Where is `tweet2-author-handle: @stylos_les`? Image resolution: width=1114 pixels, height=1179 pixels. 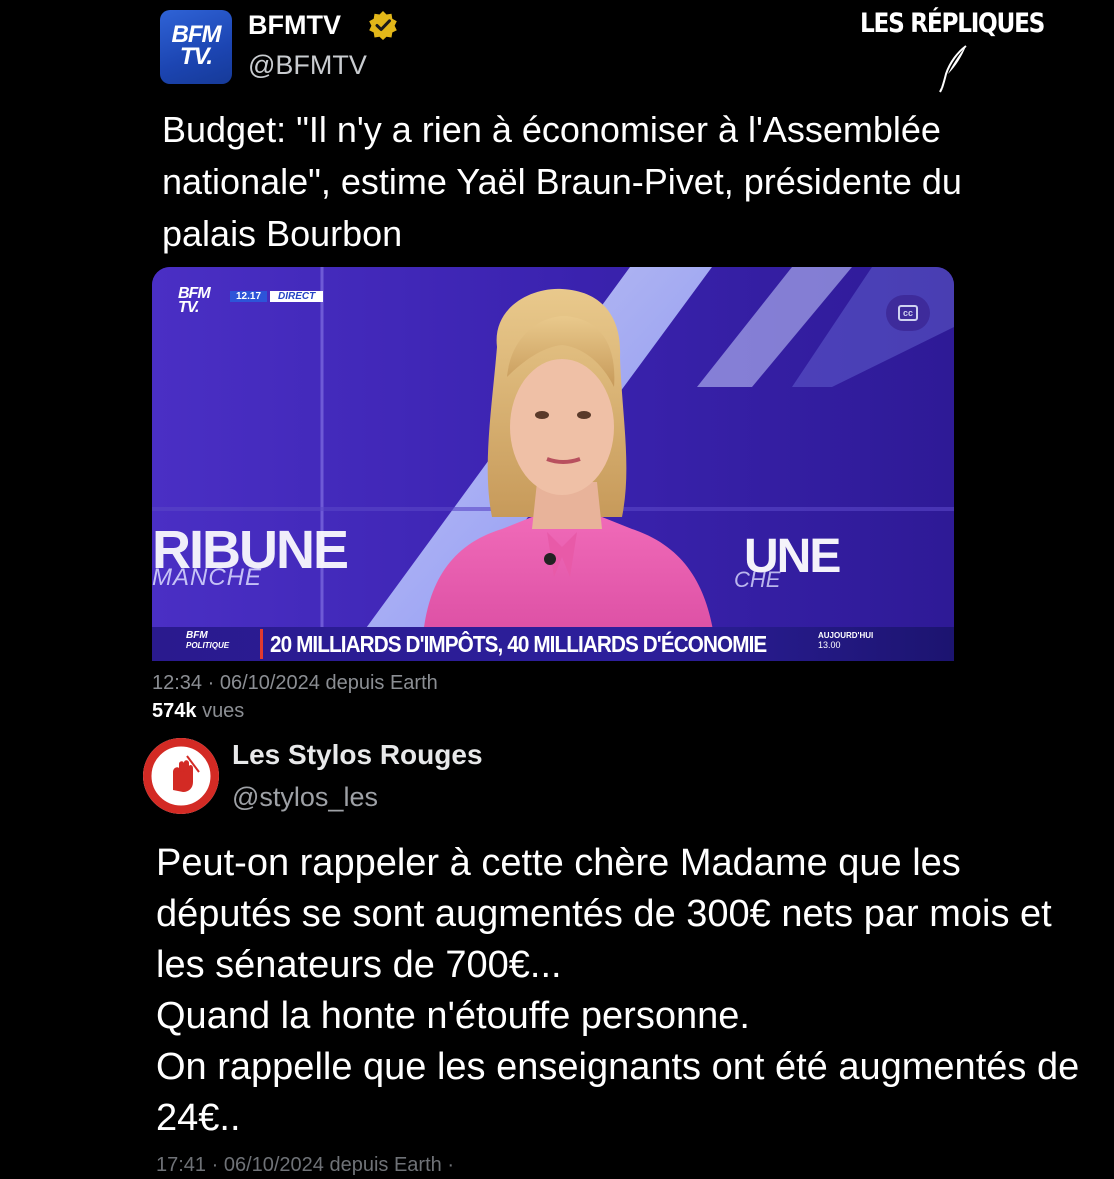
tweet2-author-handle: @stylos_les is located at coordinates (305, 797).